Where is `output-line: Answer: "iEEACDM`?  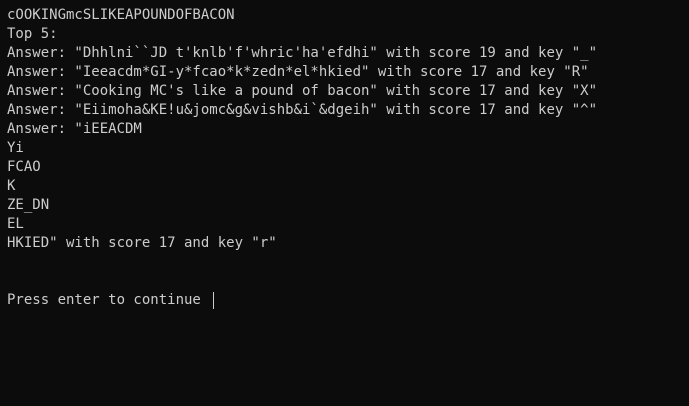 output-line: Answer: "iEEACDM is located at coordinates (74, 129).